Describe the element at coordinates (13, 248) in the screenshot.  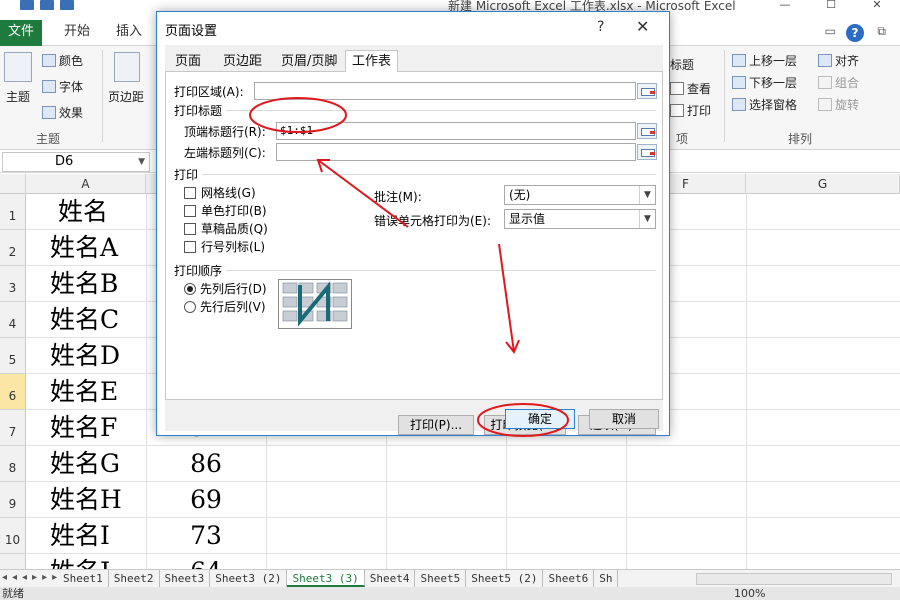
I see `row-header: 2` at that location.